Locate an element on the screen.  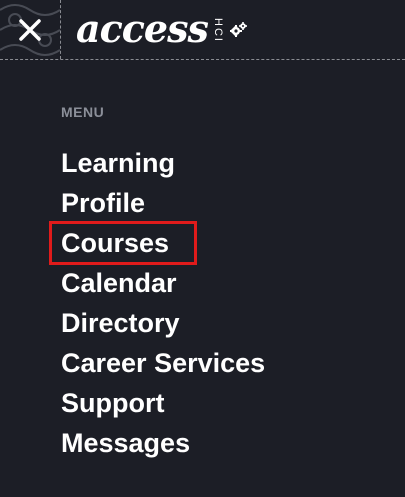
settings-button is located at coordinates (239, 30).